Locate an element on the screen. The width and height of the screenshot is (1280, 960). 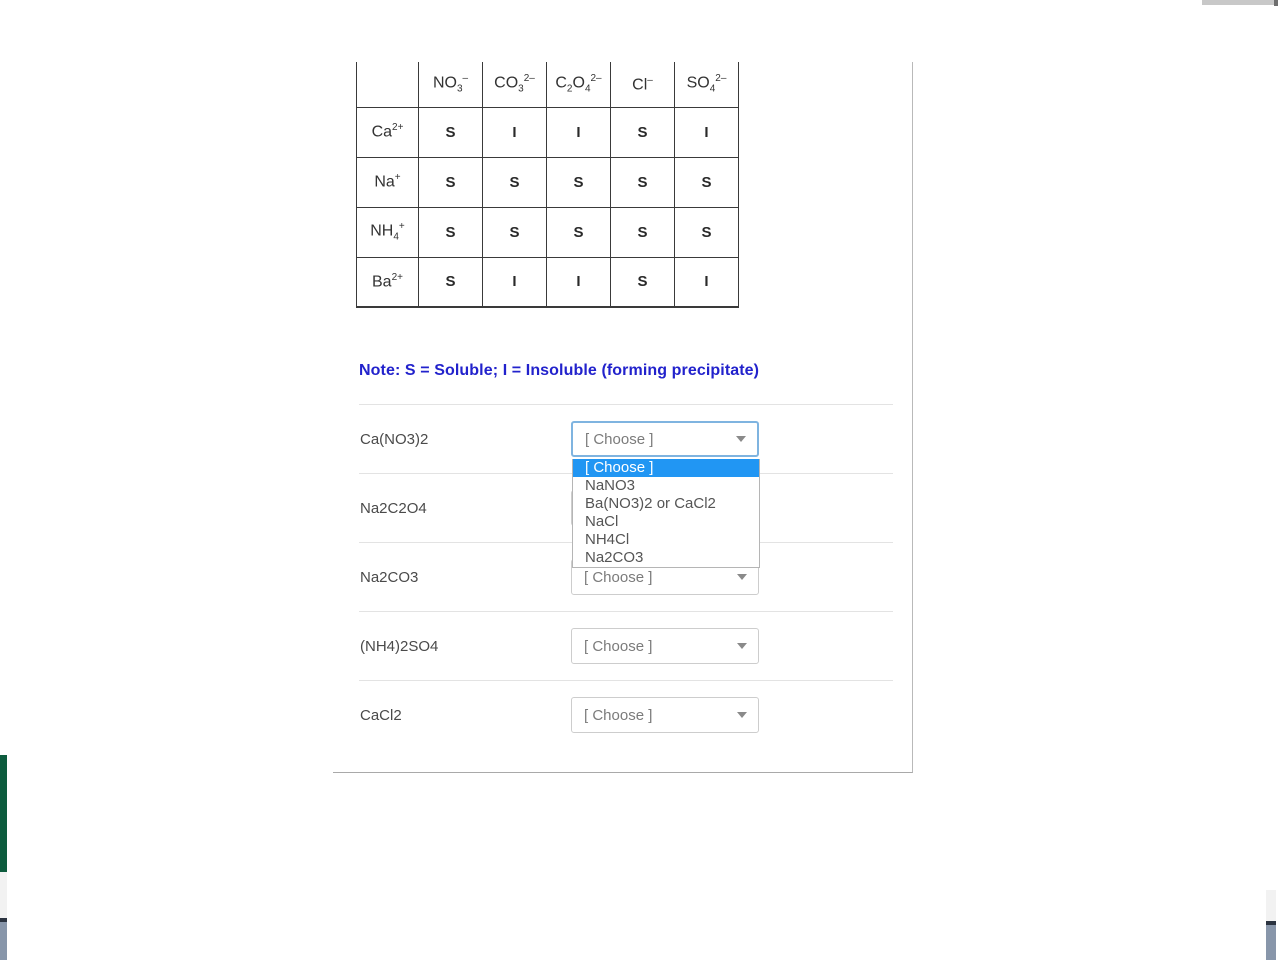
table-header: NO3– CO32– C2O42– Cl– SO42– is located at coordinates (547, 85).